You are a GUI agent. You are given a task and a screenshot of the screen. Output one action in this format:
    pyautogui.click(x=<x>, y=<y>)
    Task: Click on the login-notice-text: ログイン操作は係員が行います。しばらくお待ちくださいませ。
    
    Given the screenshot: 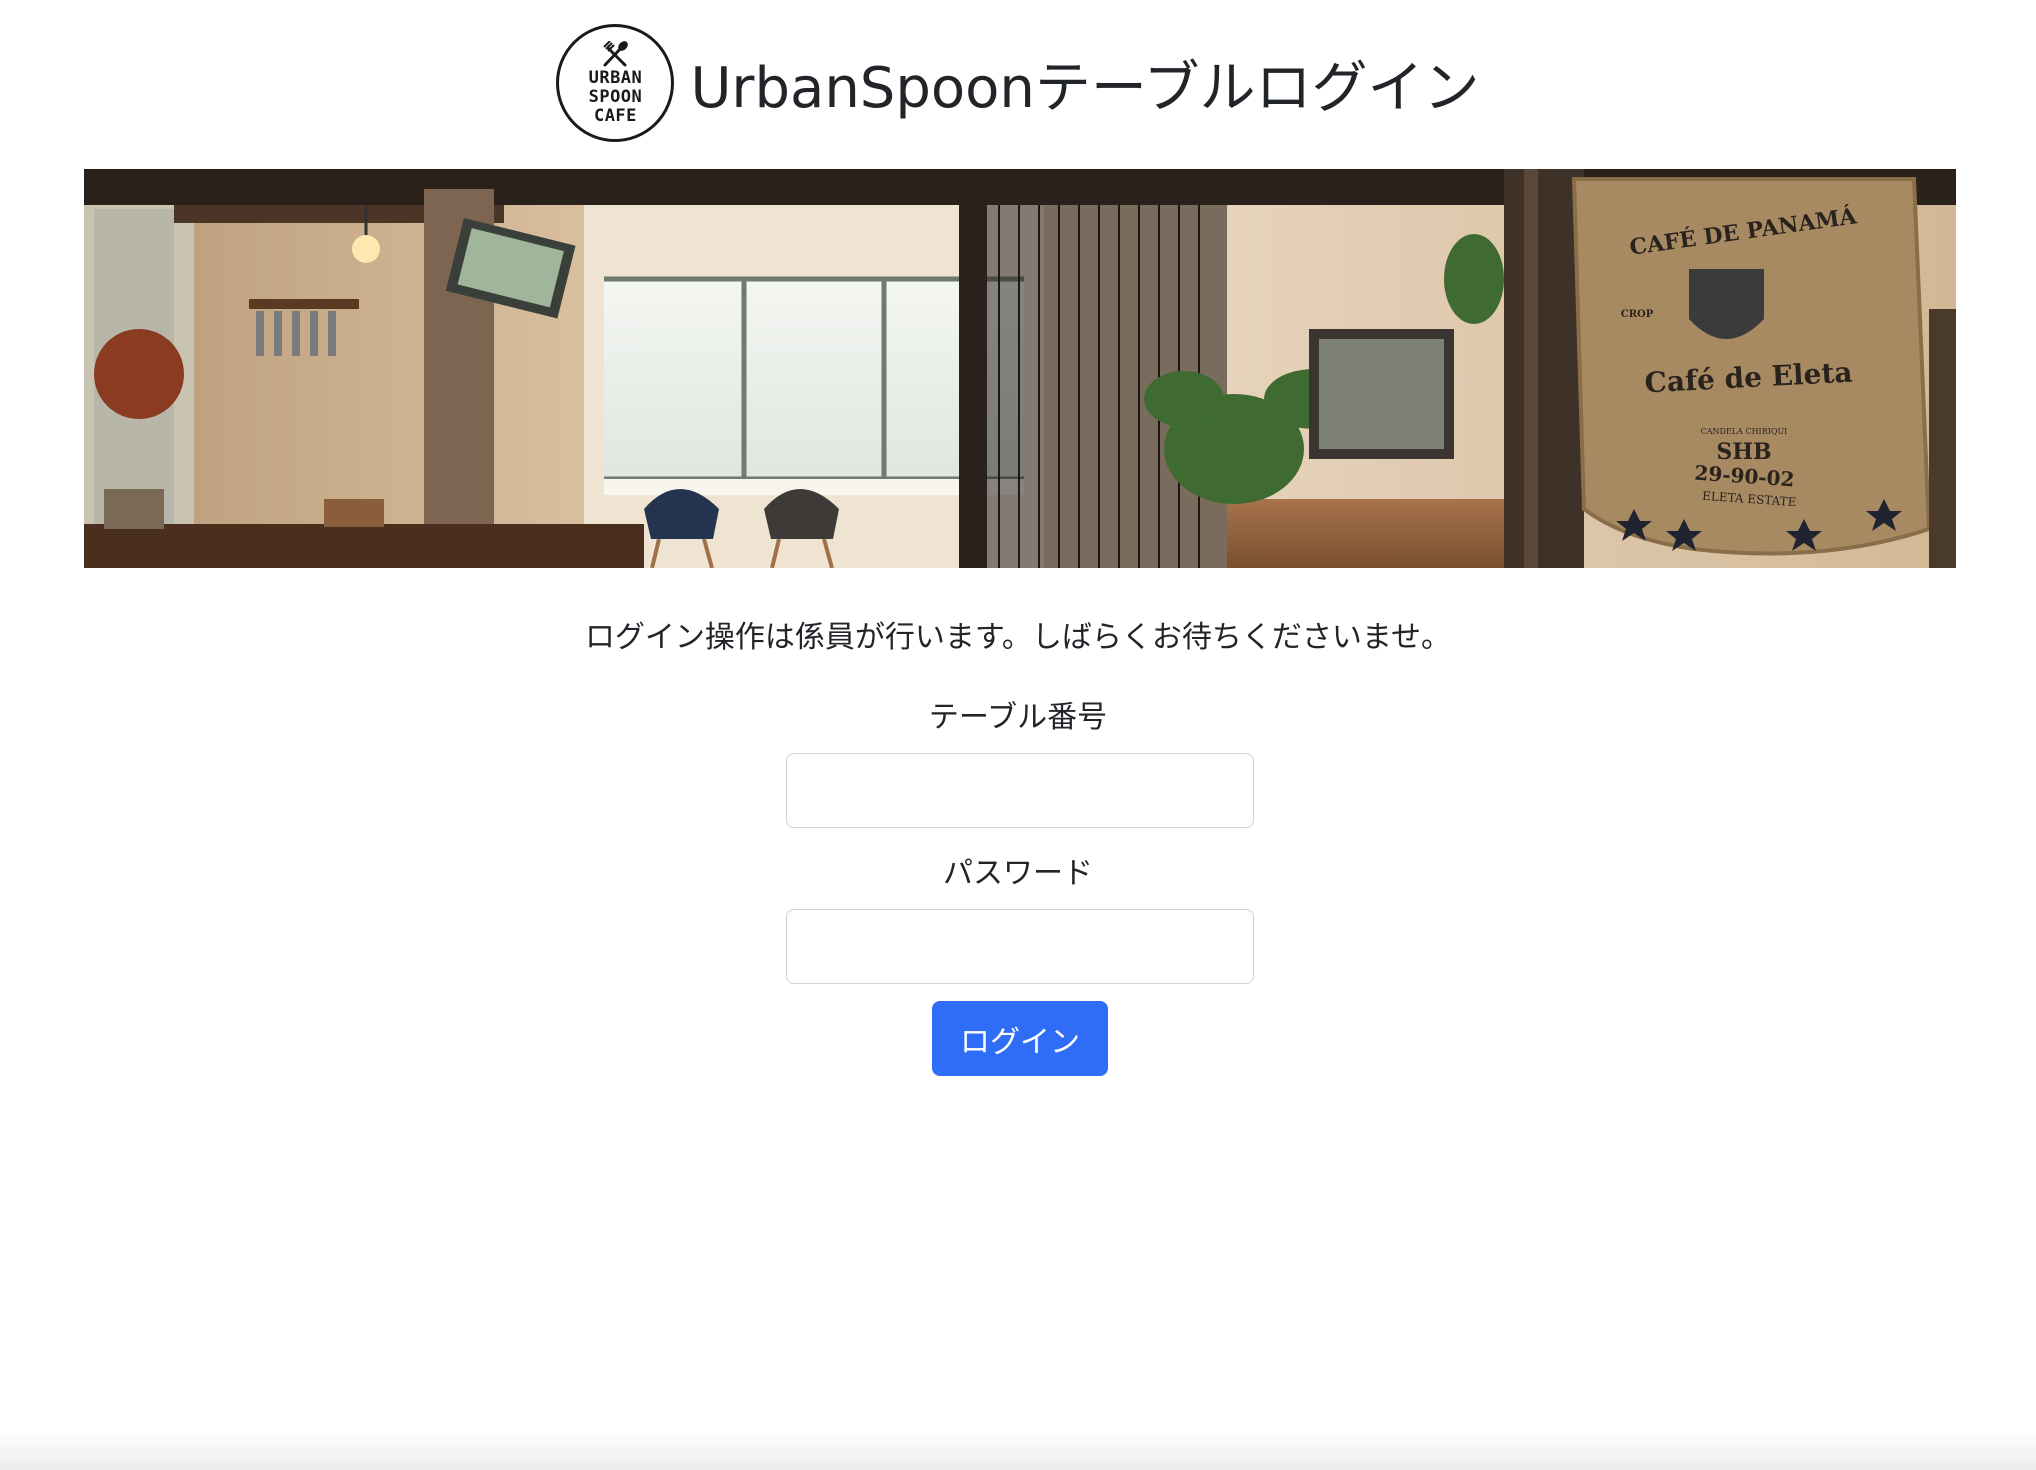 What is the action you would take?
    pyautogui.click(x=1018, y=637)
    